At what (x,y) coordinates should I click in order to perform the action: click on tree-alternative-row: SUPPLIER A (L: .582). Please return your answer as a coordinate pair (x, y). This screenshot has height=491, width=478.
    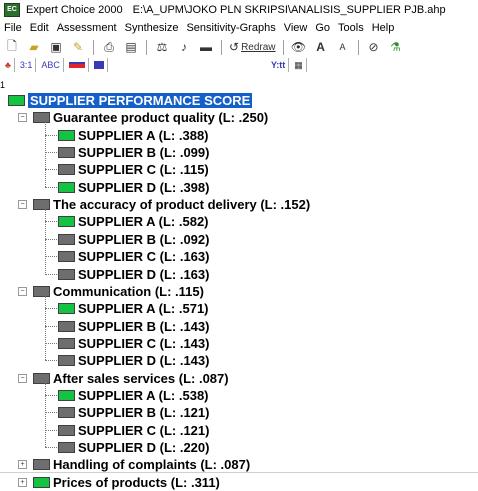
    Looking at the image, I should click on (133, 221).